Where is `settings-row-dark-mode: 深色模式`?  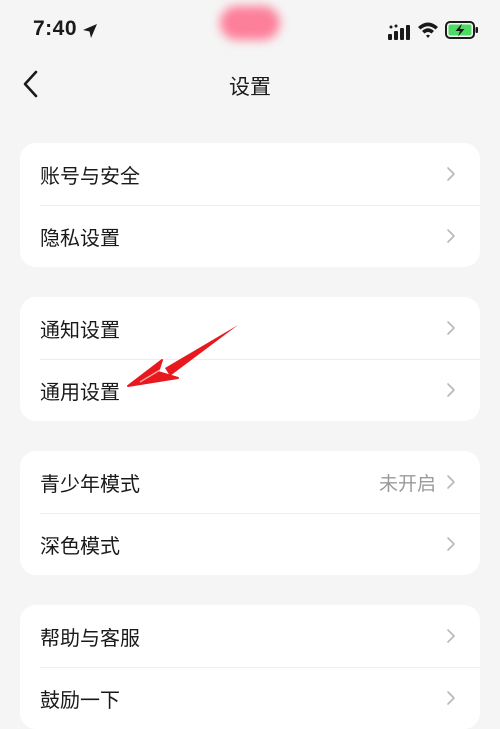
settings-row-dark-mode: 深色模式 is located at coordinates (250, 544).